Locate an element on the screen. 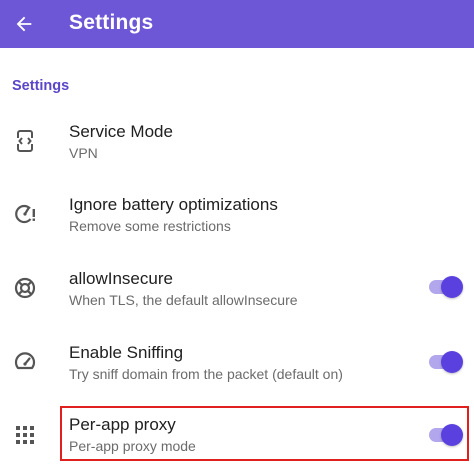  arrow-back-icon is located at coordinates (24, 24).